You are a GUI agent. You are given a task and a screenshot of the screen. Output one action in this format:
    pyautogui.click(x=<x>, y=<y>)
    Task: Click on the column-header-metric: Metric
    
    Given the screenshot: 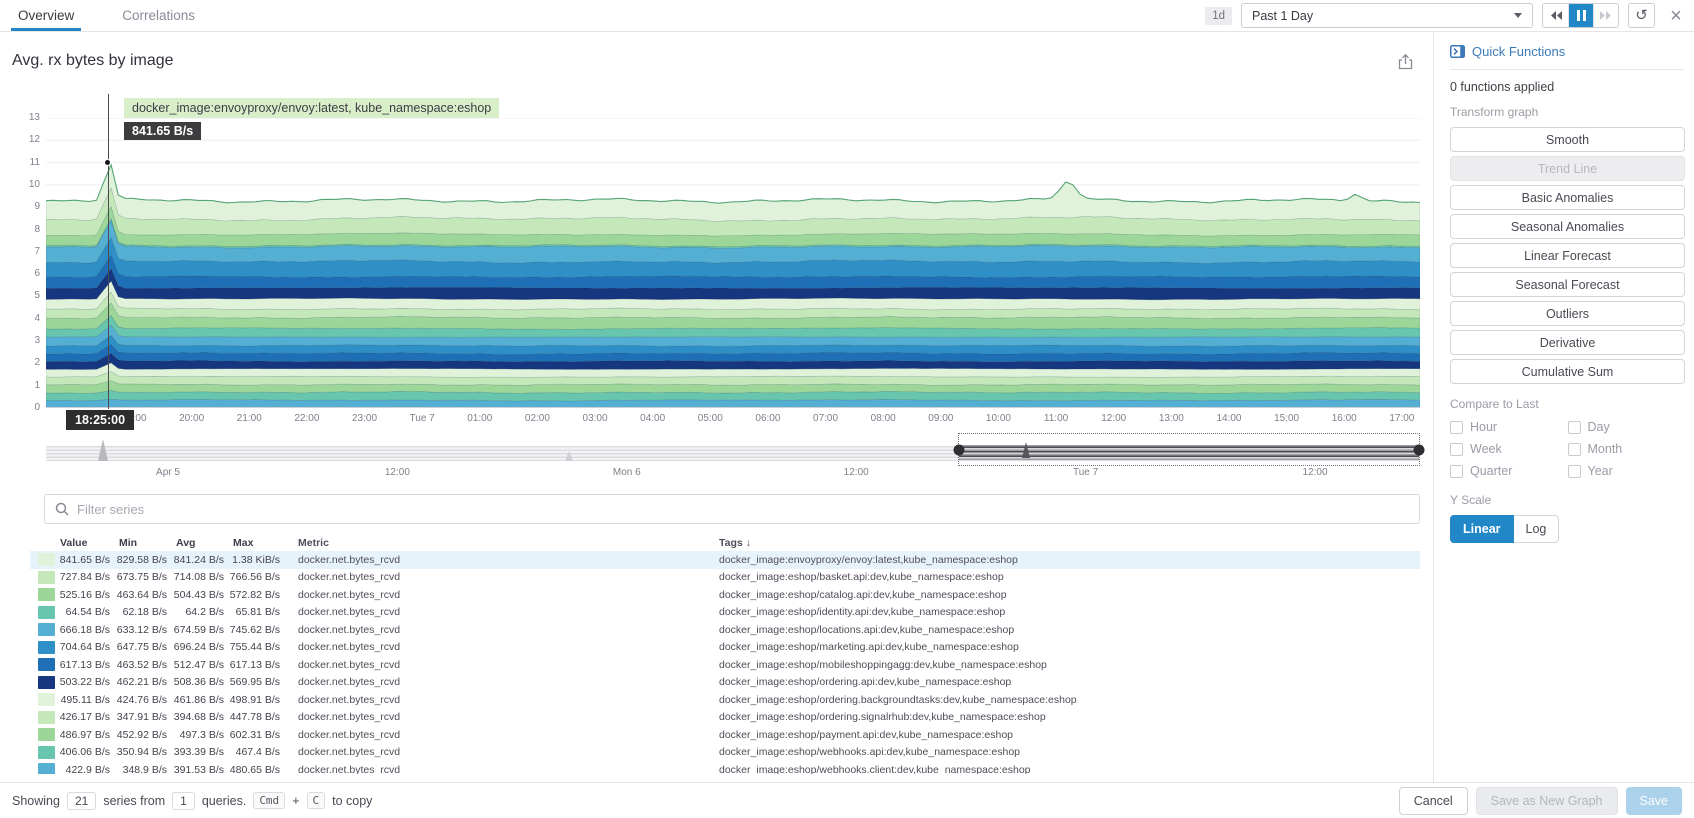 What is the action you would take?
    pyautogui.click(x=499, y=543)
    